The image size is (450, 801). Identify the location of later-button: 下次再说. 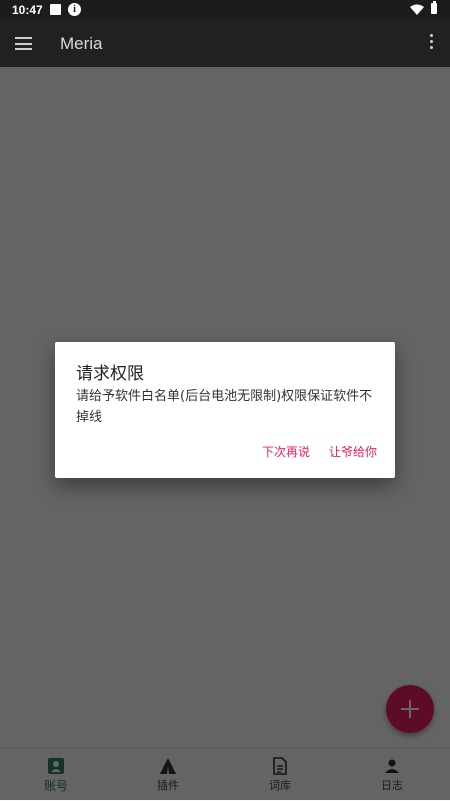
(286, 451).